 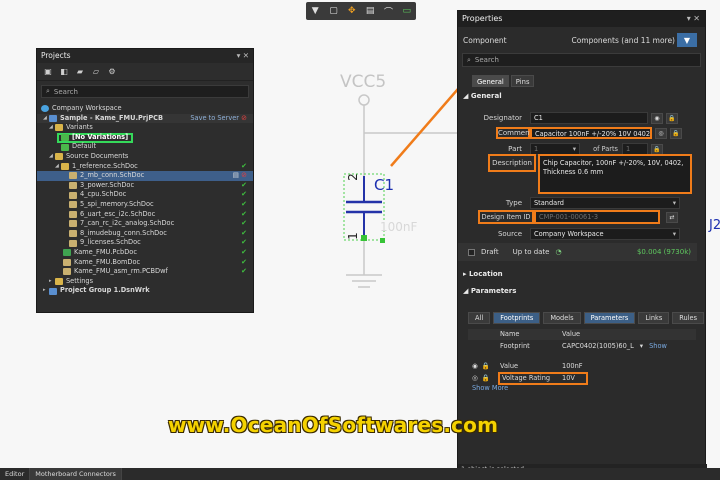 What do you see at coordinates (80, 72) in the screenshot?
I see `open-folder-icon: ▰` at bounding box center [80, 72].